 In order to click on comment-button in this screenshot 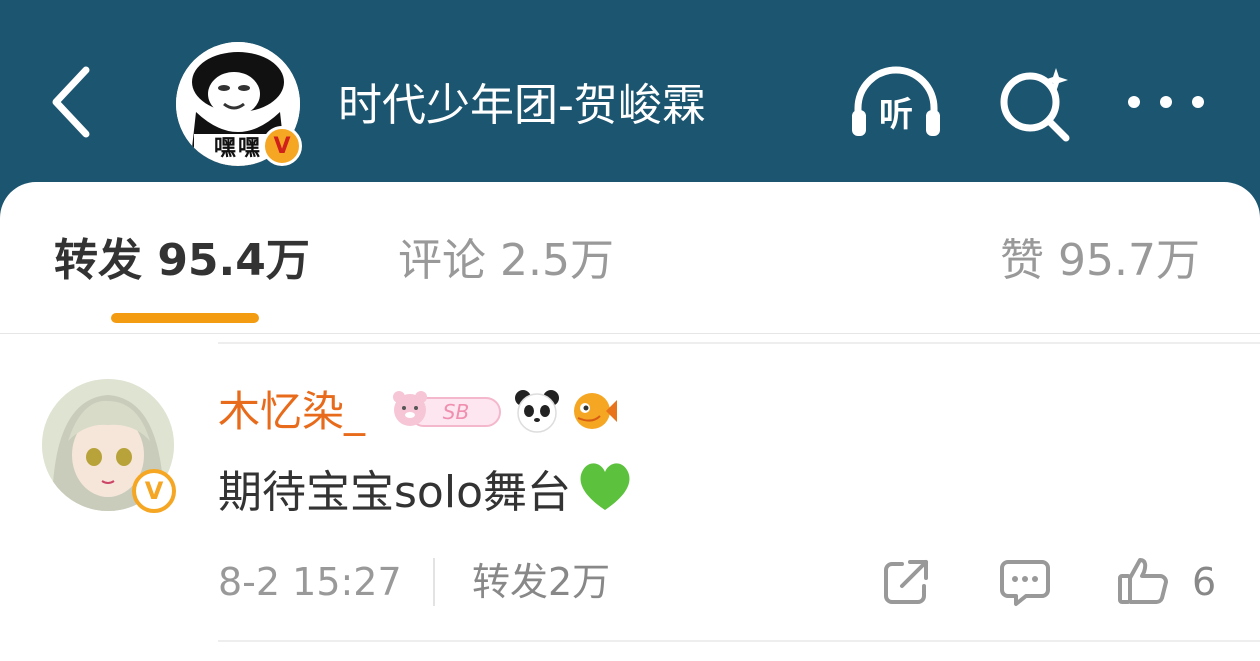, I will do `click(1025, 582)`.